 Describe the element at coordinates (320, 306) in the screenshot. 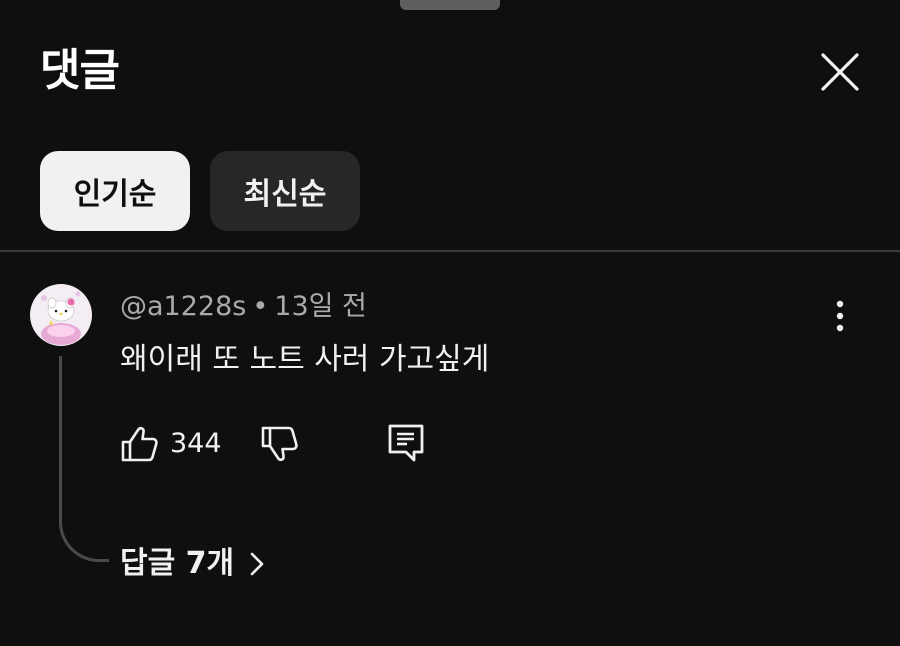

I see `comment-time: 13일 전` at that location.